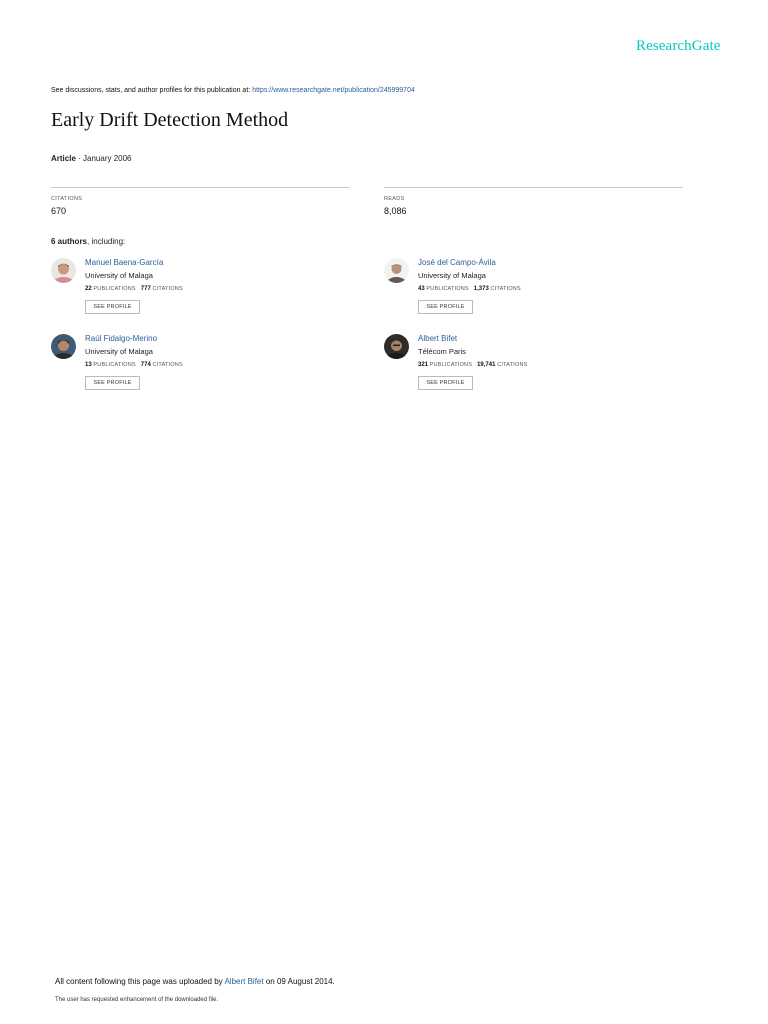 The image size is (768, 1024). Describe the element at coordinates (200, 201) in the screenshot. I see `citations-stat: CITATIONS 670` at that location.